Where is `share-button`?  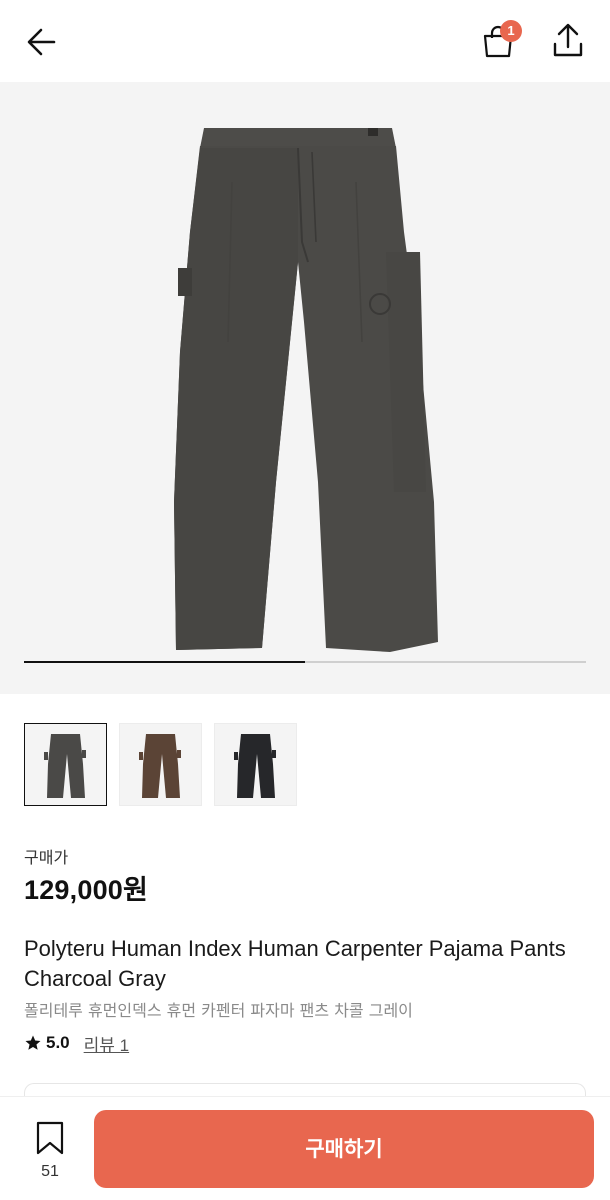 share-button is located at coordinates (568, 41).